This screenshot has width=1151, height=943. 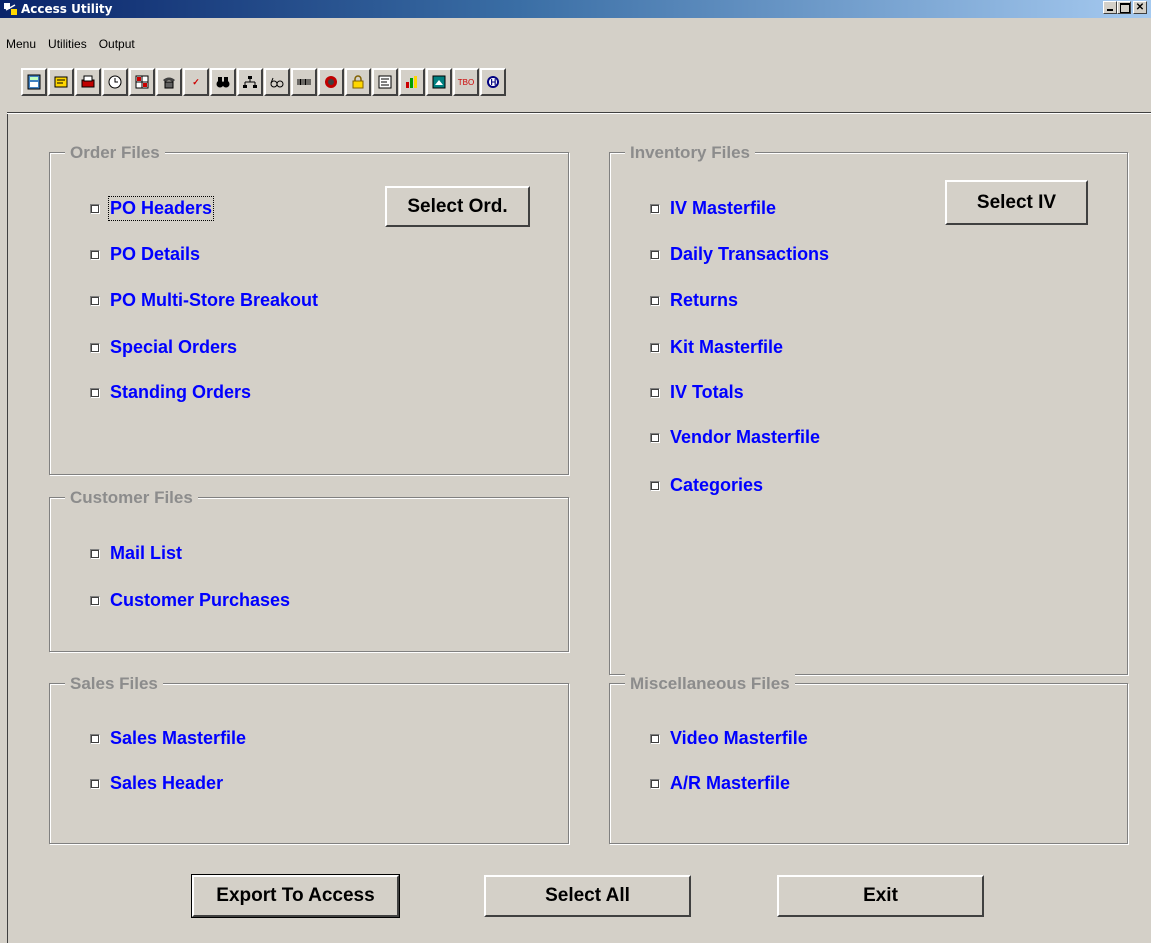 I want to click on select-iv-button: Select IV, so click(x=1016, y=202).